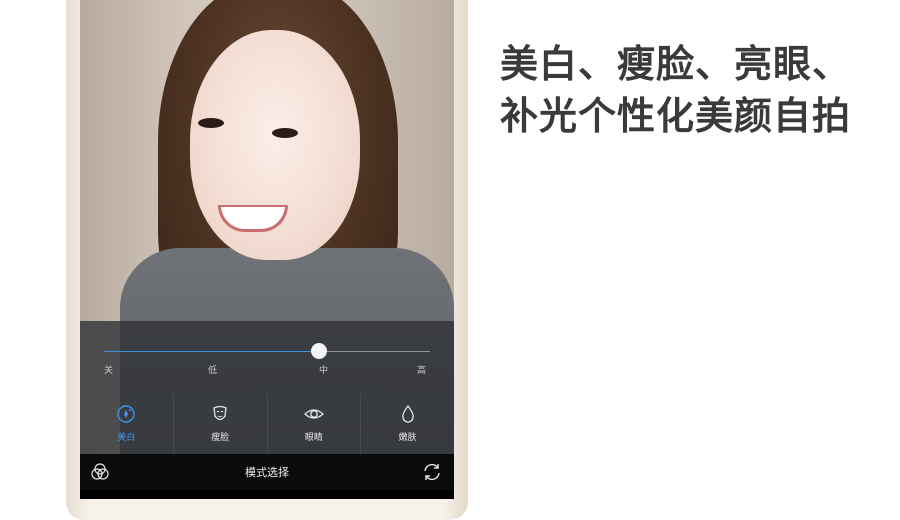 This screenshot has width=900, height=520. I want to click on mode-select-button: 模式选择, so click(267, 472).